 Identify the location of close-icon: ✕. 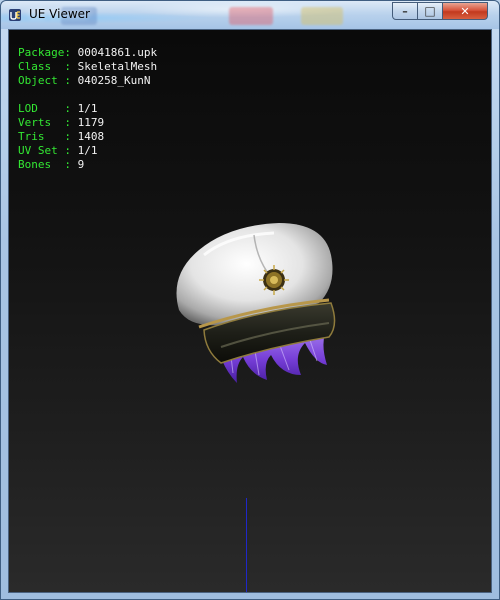
(465, 11).